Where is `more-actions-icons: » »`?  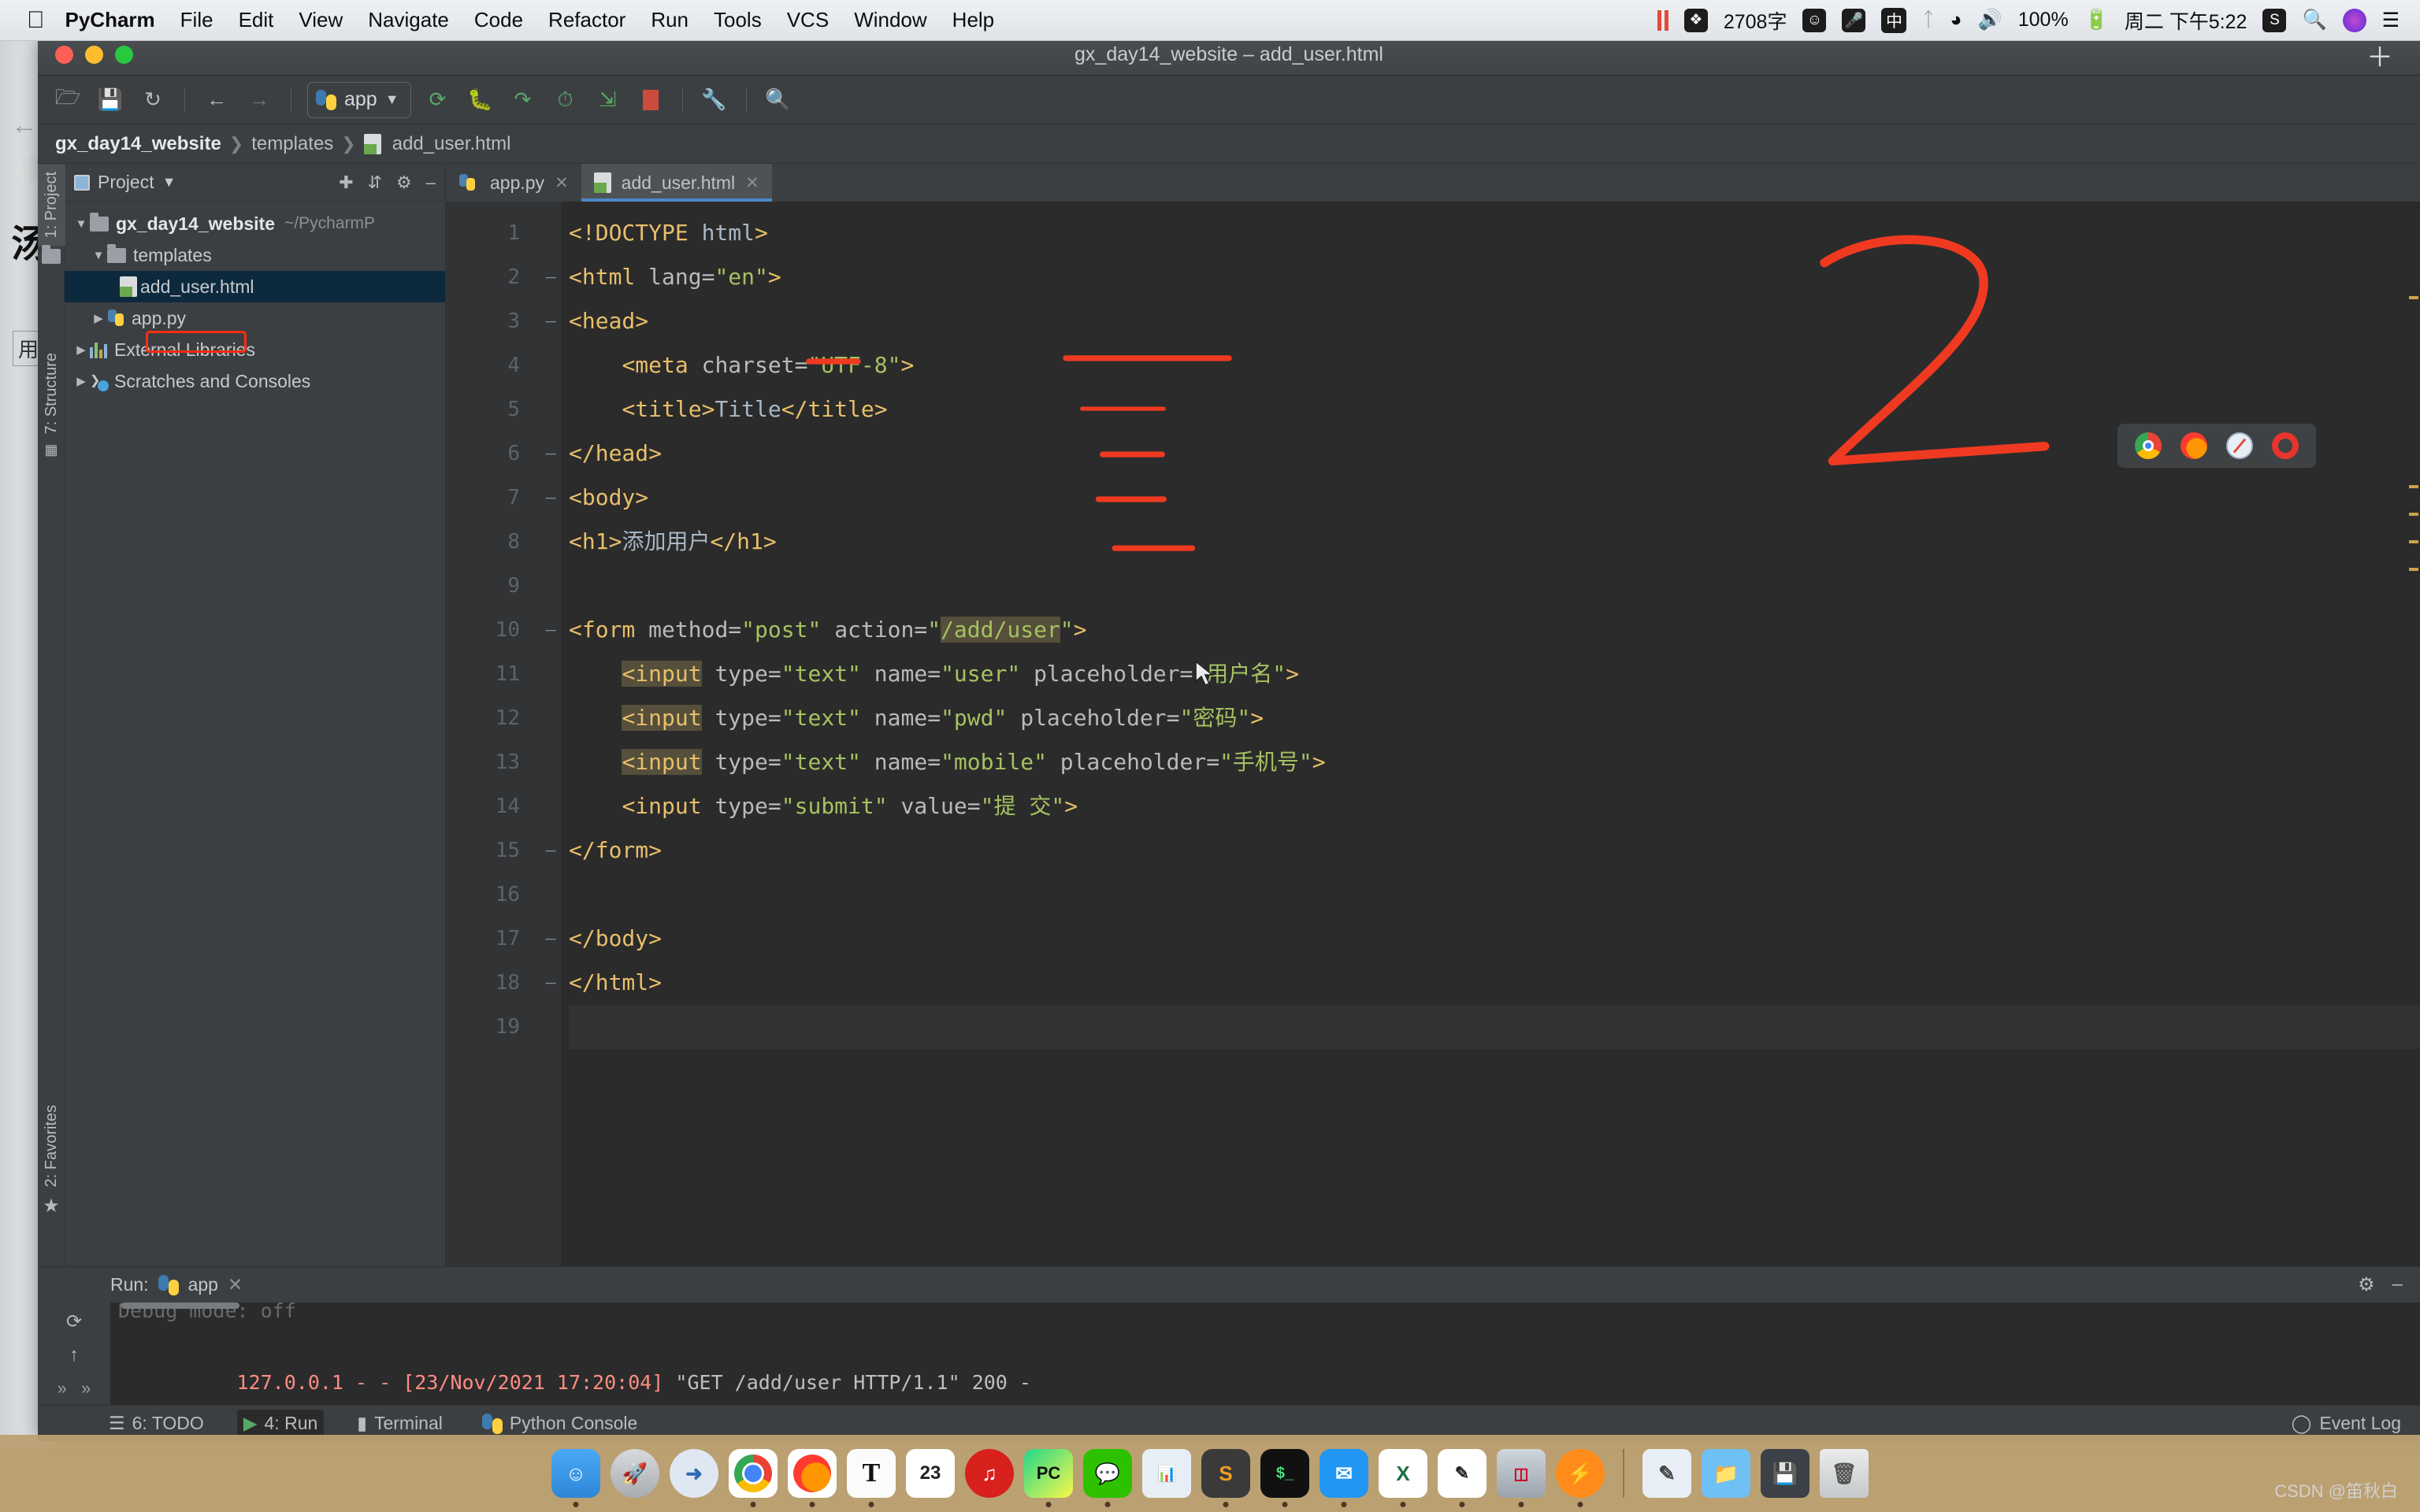
more-actions-icons: » » is located at coordinates (74, 1388).